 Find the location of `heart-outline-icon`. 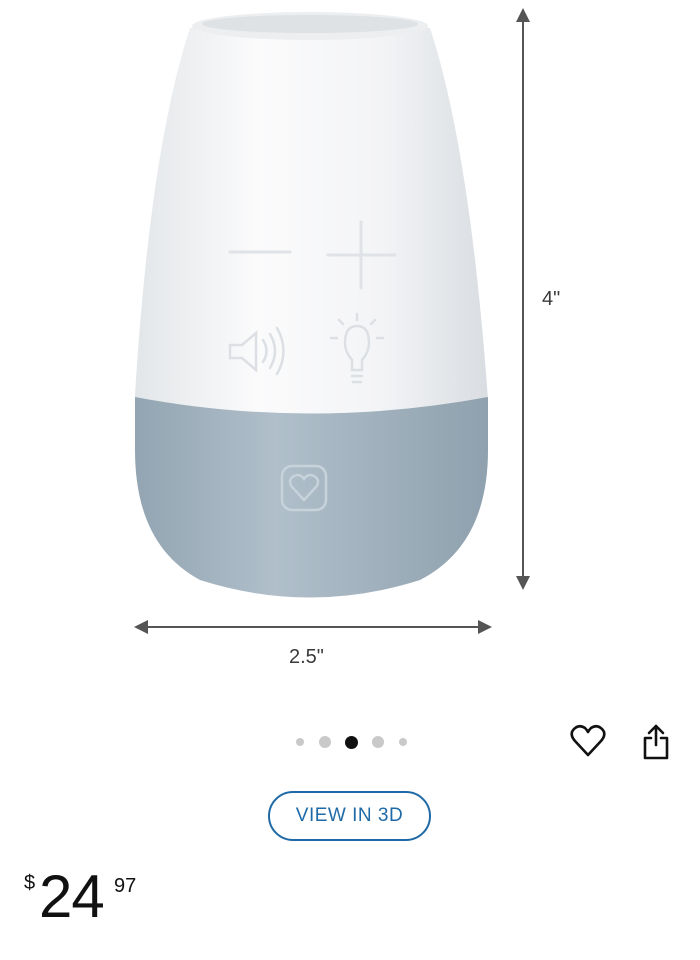

heart-outline-icon is located at coordinates (588, 740).